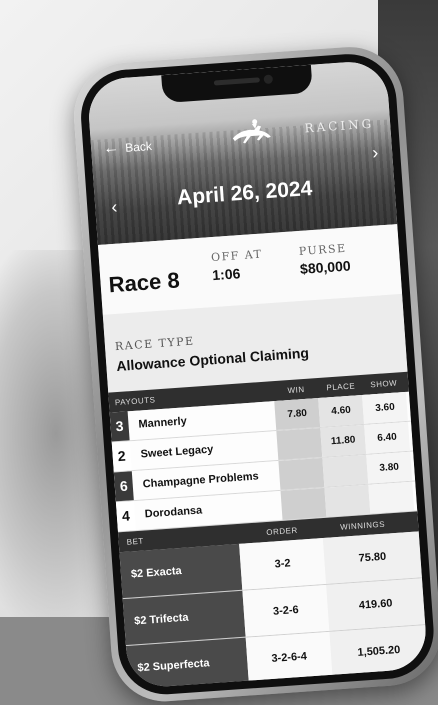  I want to click on bet-type: $2 Trifecta, so click(184, 618).